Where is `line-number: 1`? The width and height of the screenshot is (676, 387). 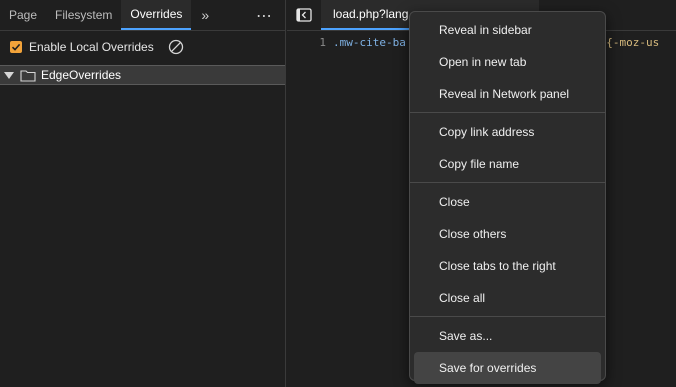
line-number: 1 is located at coordinates (322, 42).